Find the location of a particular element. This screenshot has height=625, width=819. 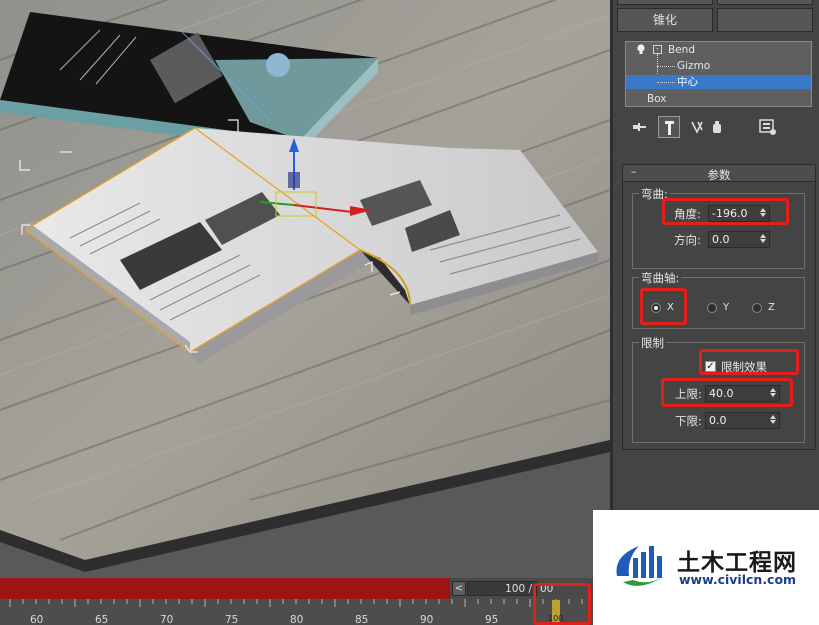

top-button-strip-left is located at coordinates (665, 2).